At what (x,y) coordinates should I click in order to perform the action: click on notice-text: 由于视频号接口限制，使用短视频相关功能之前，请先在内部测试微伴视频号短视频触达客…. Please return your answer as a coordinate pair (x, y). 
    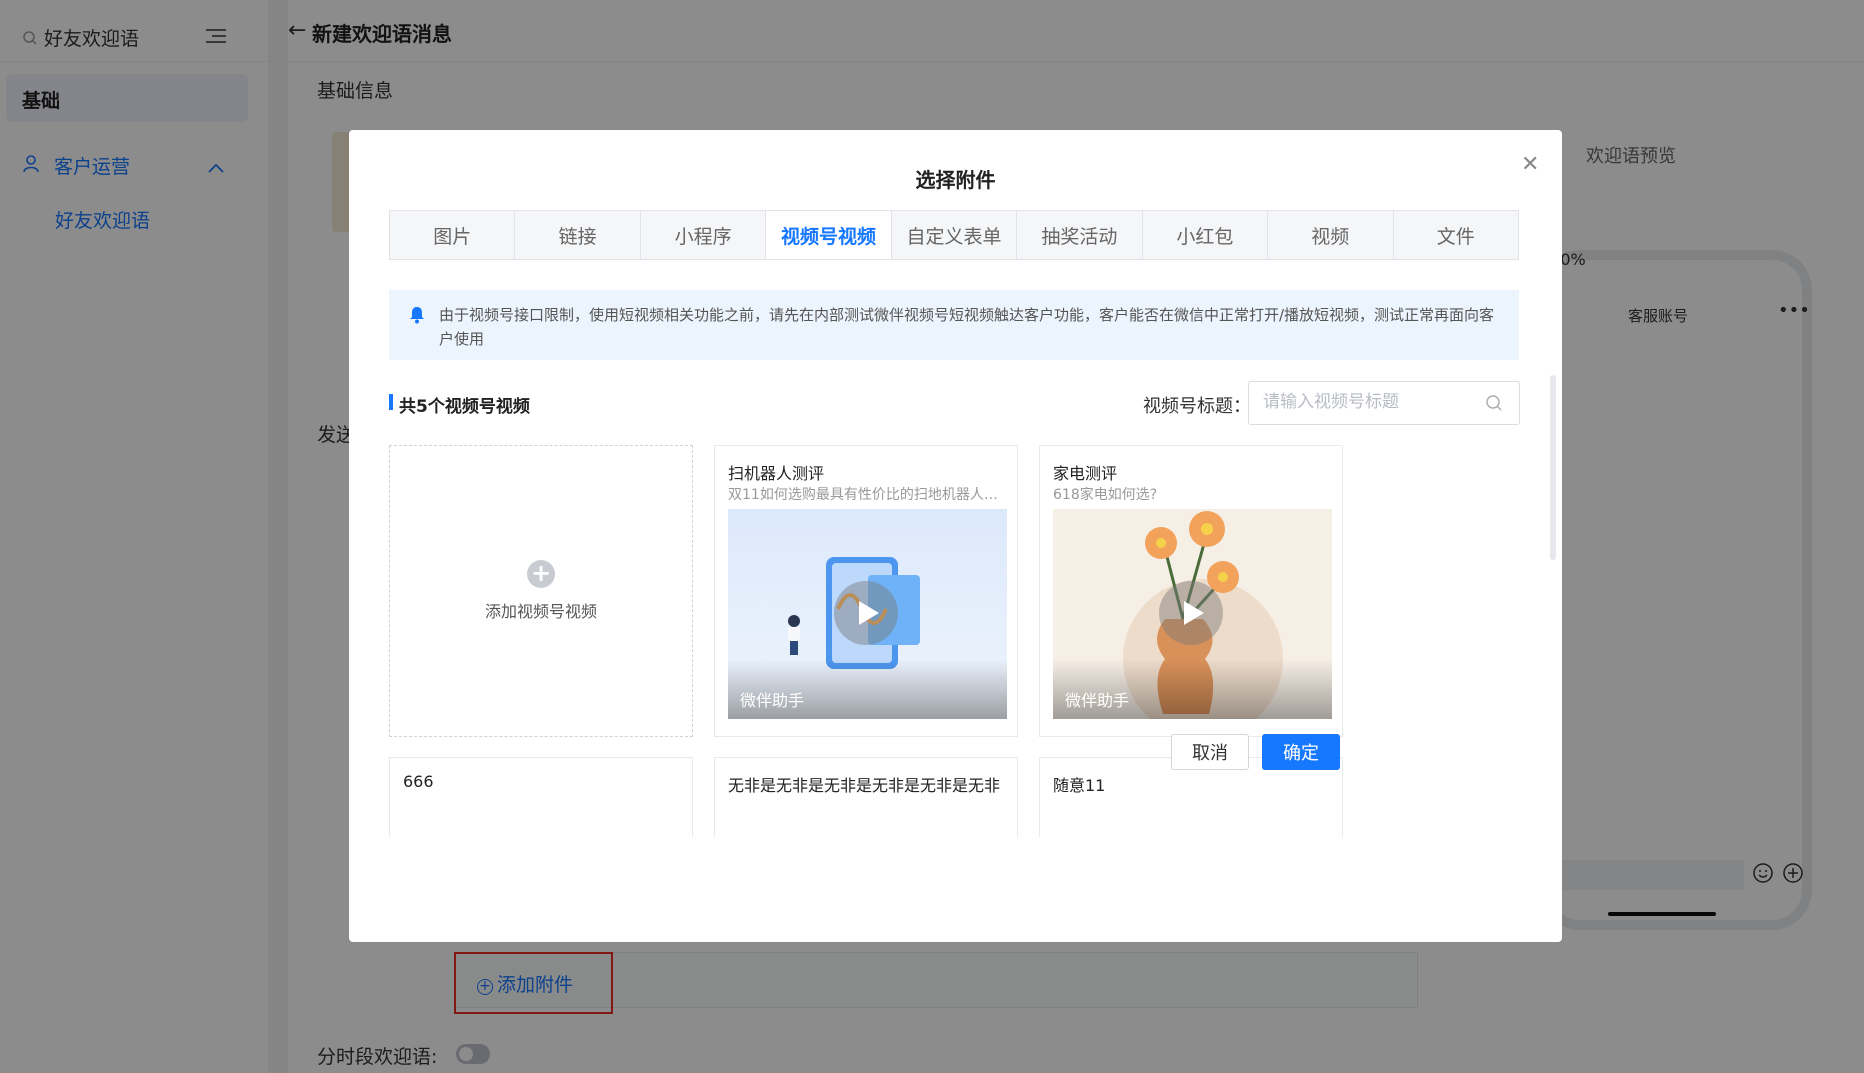
    Looking at the image, I should click on (967, 327).